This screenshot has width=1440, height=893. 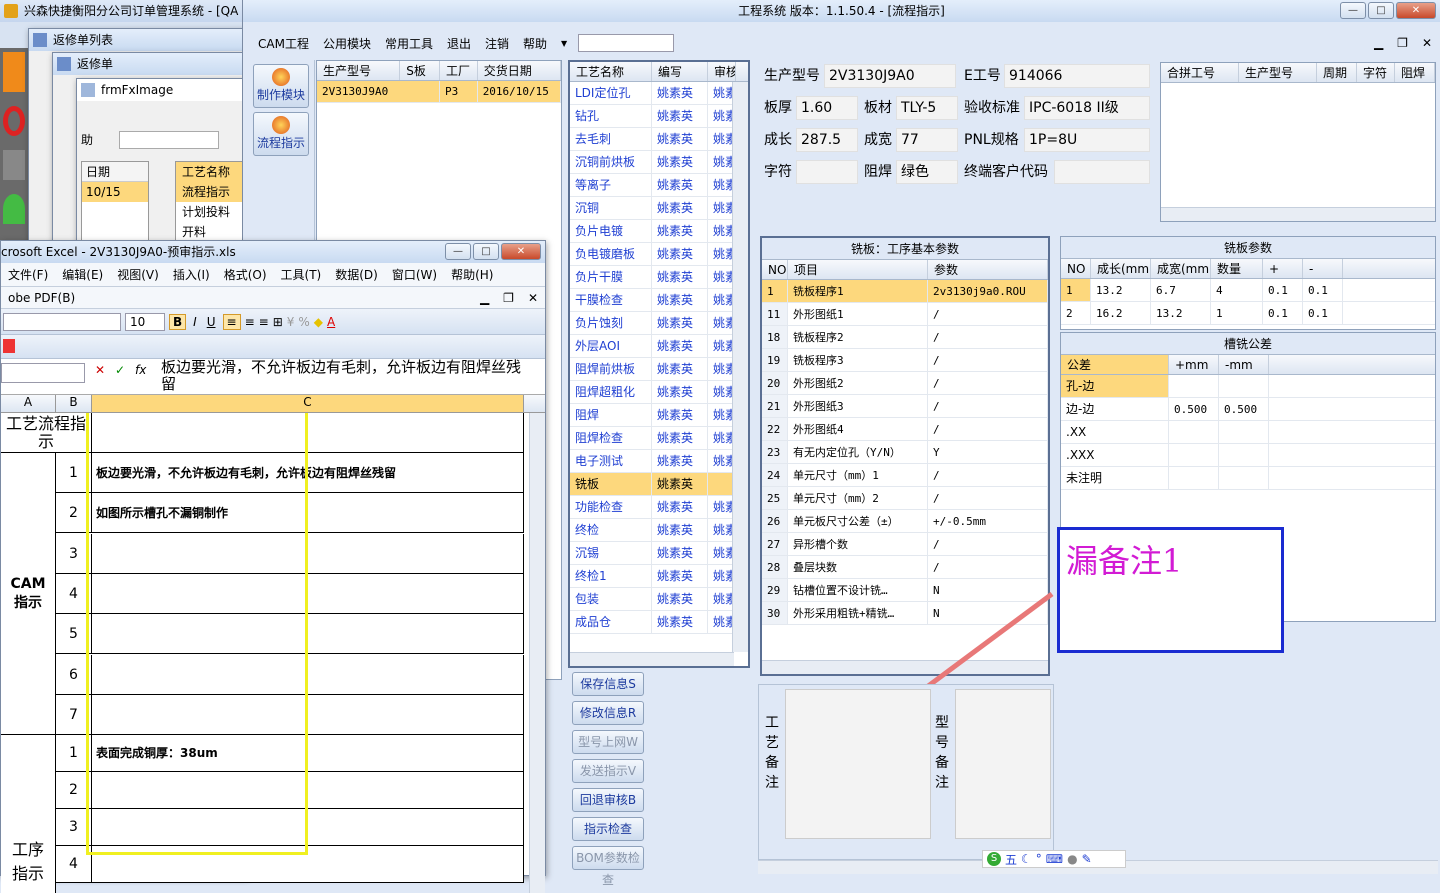 I want to click on table-row: 阻焊检查 姚素英 姚素, so click(x=659, y=438).